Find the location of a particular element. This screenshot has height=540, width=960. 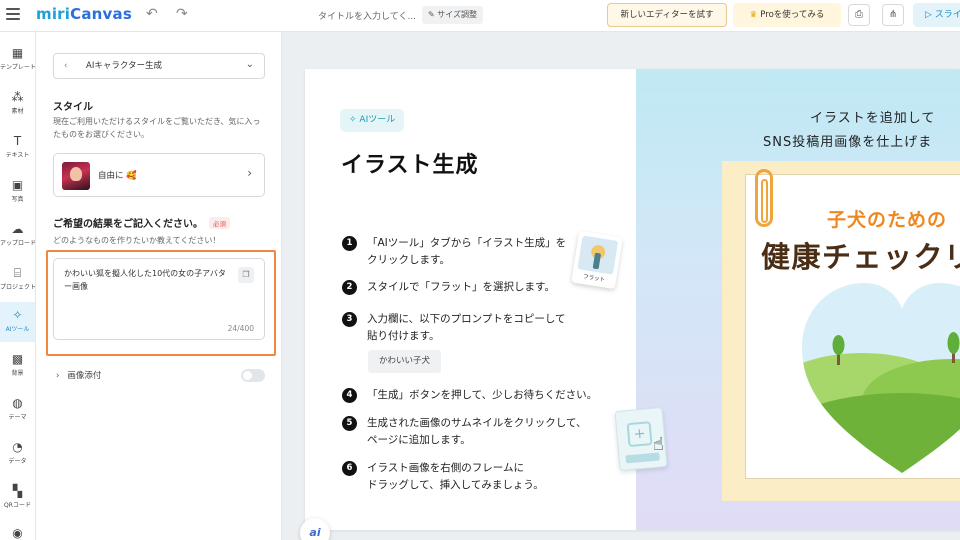

step-text: 「生成」ボタンを押して、少しお待ちください。 is located at coordinates (482, 395).